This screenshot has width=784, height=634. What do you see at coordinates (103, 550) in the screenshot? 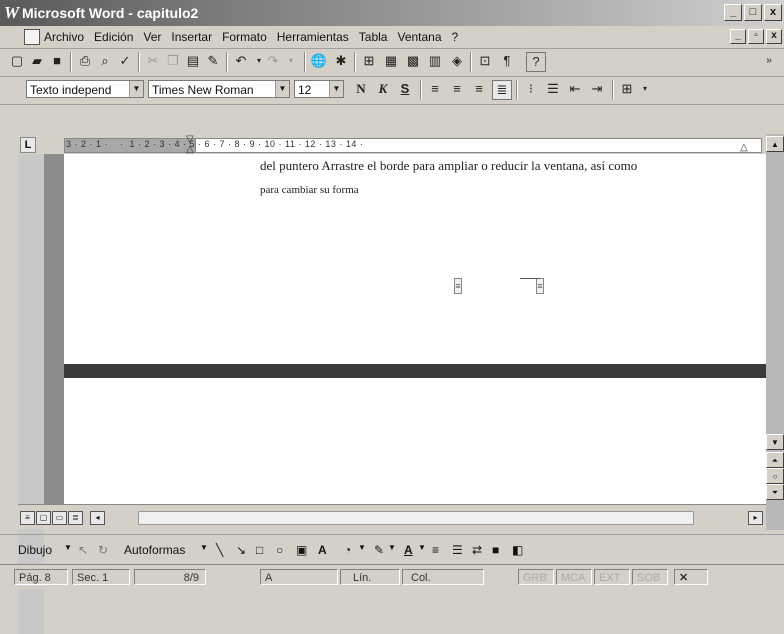
I see `free-rotate-icon: ↻` at bounding box center [103, 550].